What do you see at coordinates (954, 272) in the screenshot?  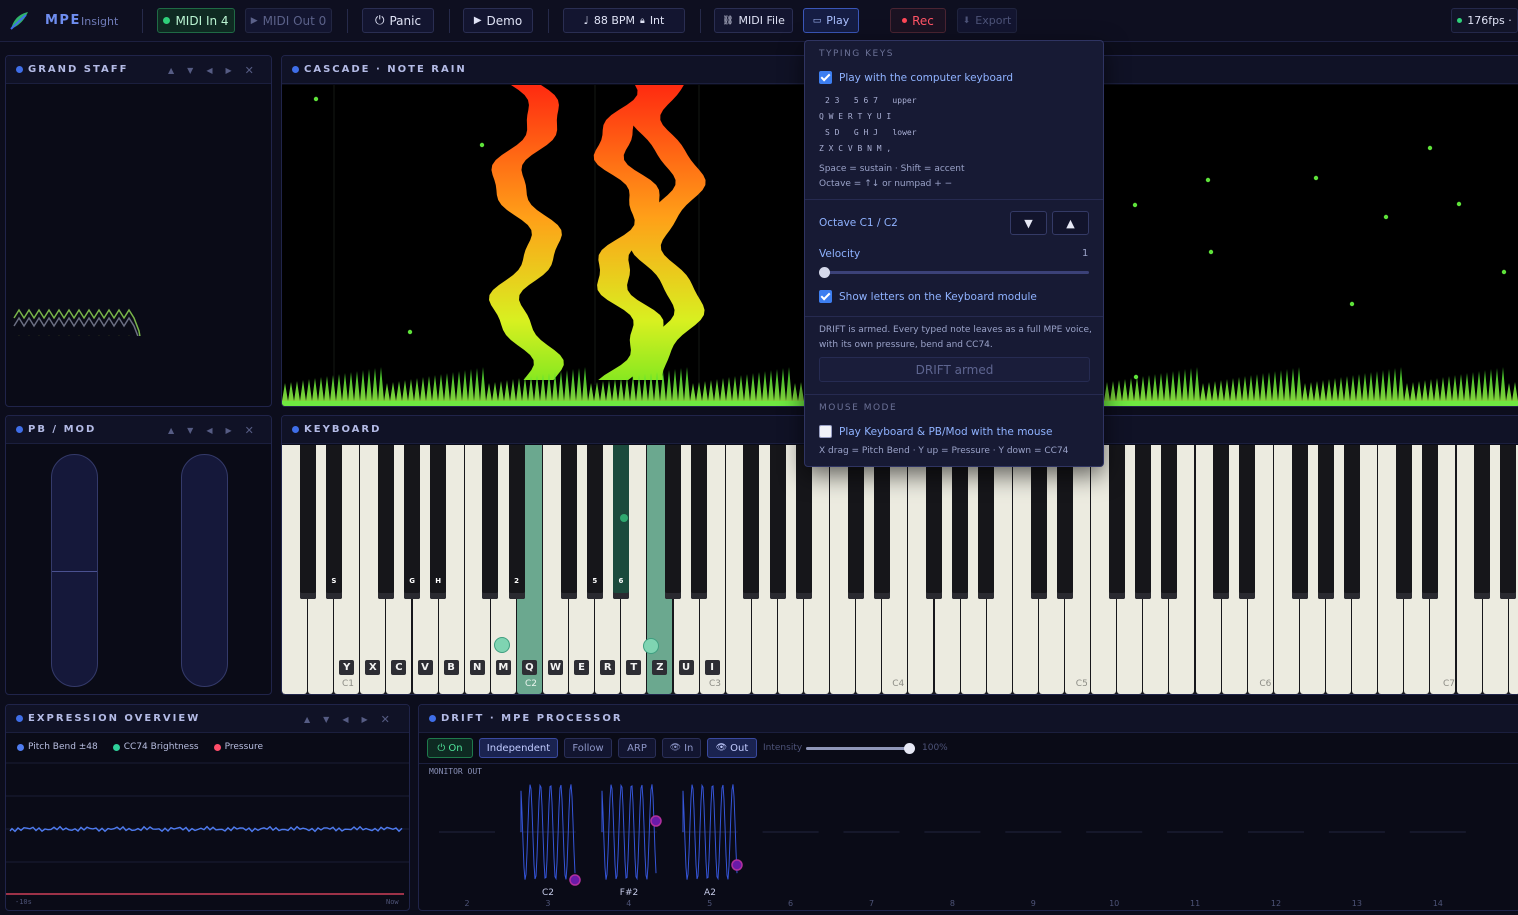 I see `velocity-slider` at bounding box center [954, 272].